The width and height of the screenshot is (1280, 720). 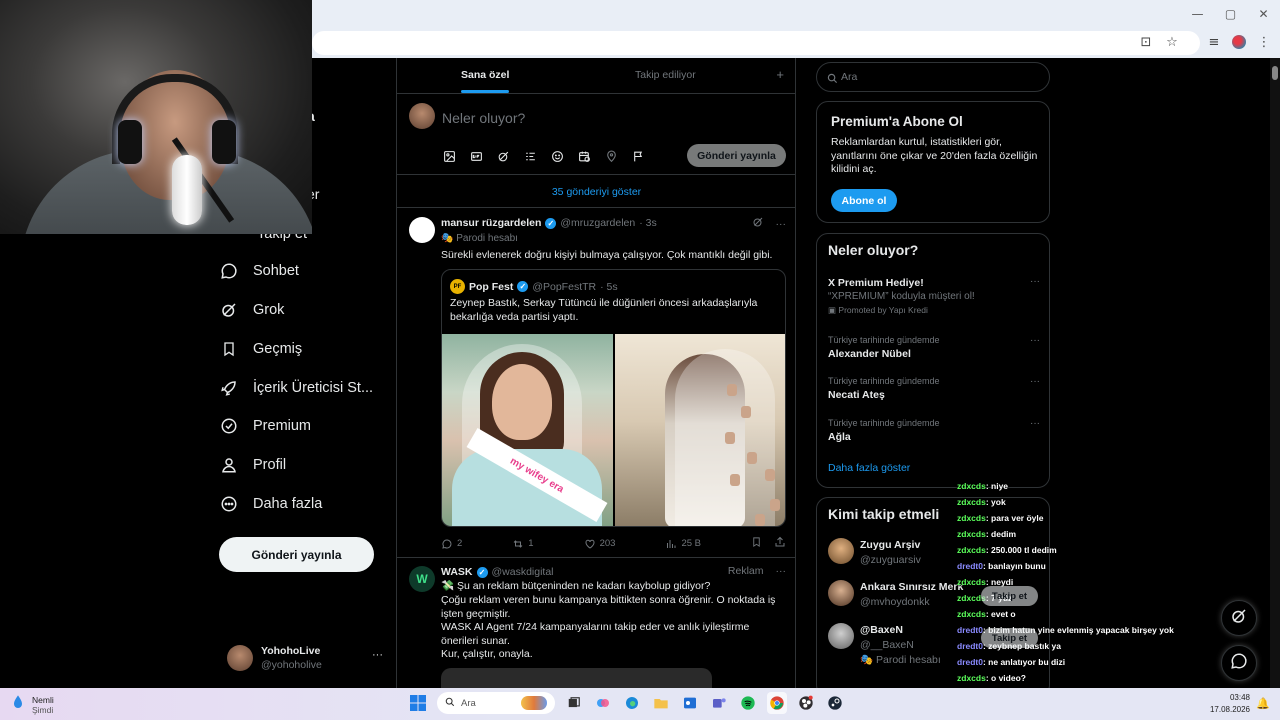 I want to click on emoji-icon, so click(x=557, y=156).